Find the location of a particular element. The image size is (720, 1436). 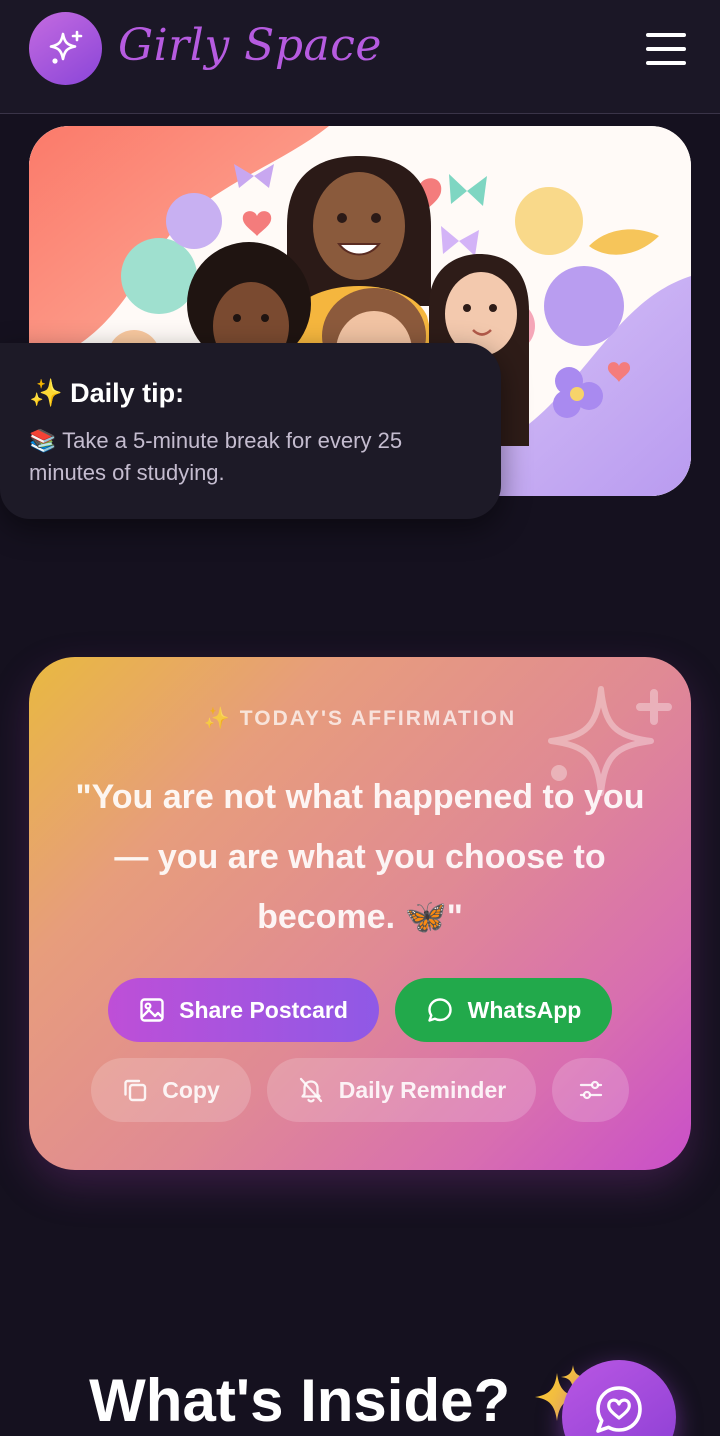

whatsapp-button: WhatsApp is located at coordinates (503, 1010).